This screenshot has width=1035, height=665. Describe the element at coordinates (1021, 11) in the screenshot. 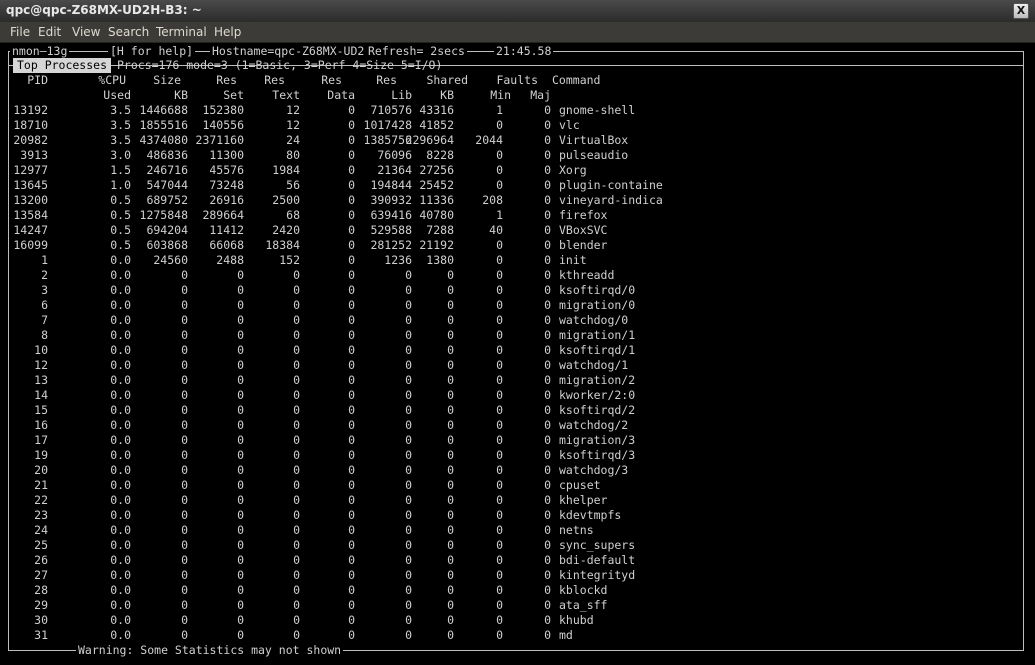

I see `close-button: X` at that location.